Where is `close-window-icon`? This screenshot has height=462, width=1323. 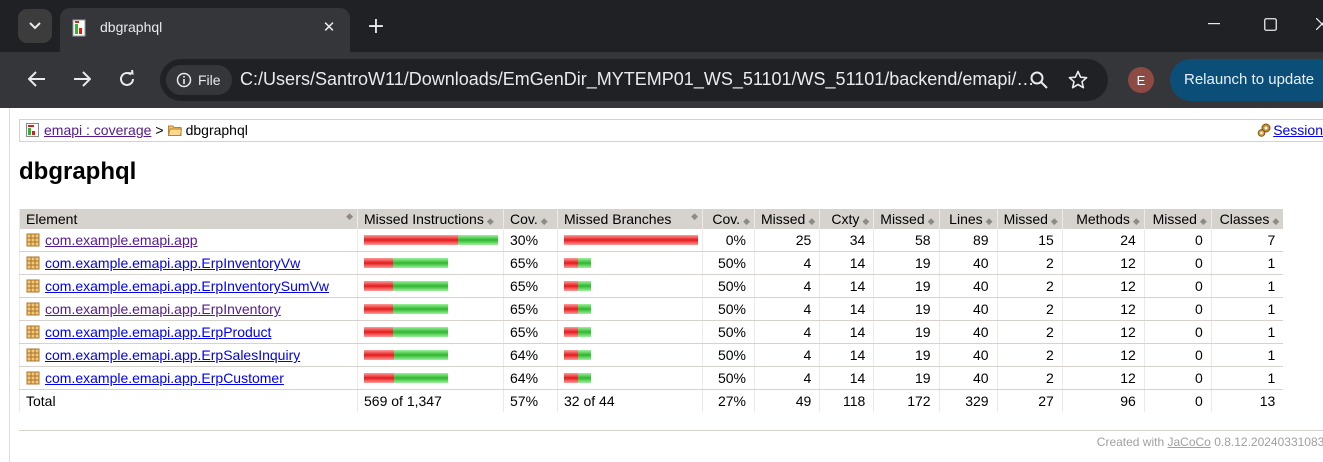
close-window-icon is located at coordinates (1315, 24).